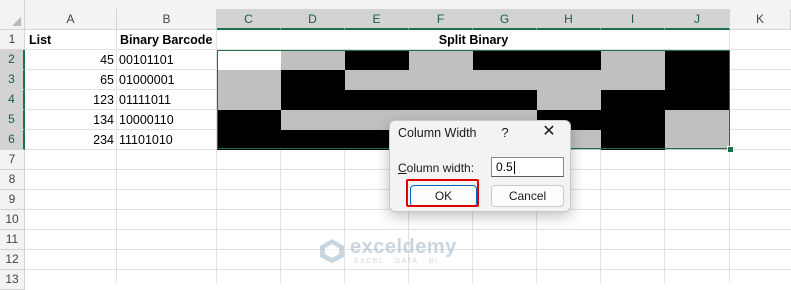  I want to click on barcode-value-cell: 10000110, so click(146, 120).